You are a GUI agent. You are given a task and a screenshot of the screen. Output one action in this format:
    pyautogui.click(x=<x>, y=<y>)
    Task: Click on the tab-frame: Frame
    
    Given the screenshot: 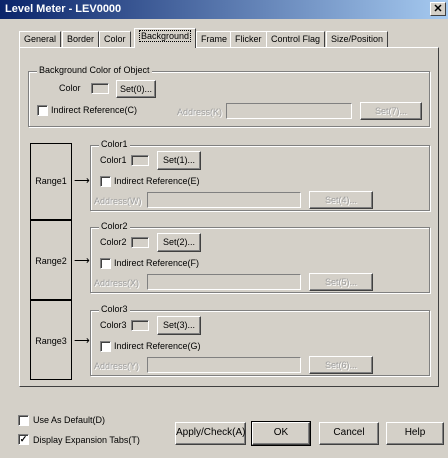 What is the action you would take?
    pyautogui.click(x=214, y=39)
    